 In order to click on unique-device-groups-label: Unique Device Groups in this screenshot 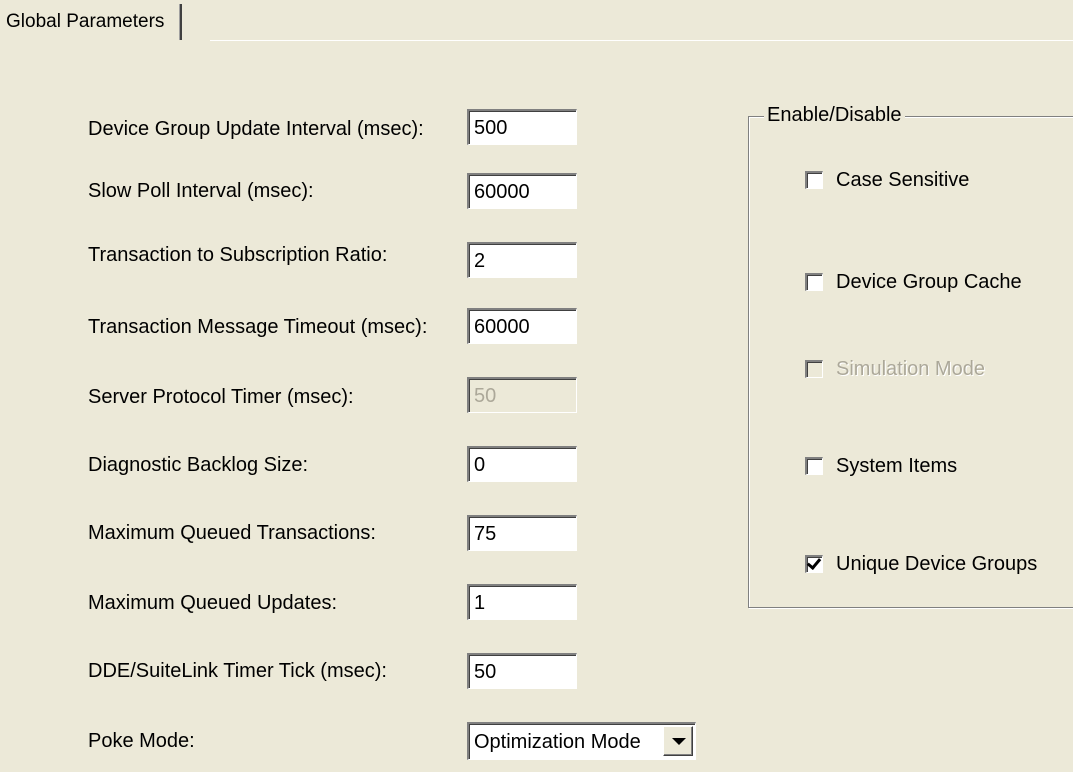, I will do `click(937, 563)`.